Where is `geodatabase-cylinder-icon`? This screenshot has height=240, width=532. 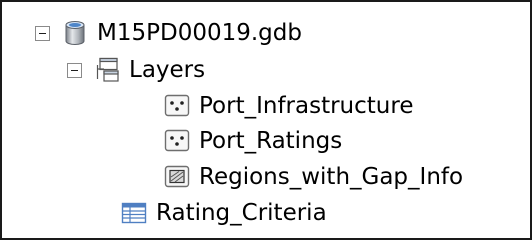 geodatabase-cylinder-icon is located at coordinates (75, 33).